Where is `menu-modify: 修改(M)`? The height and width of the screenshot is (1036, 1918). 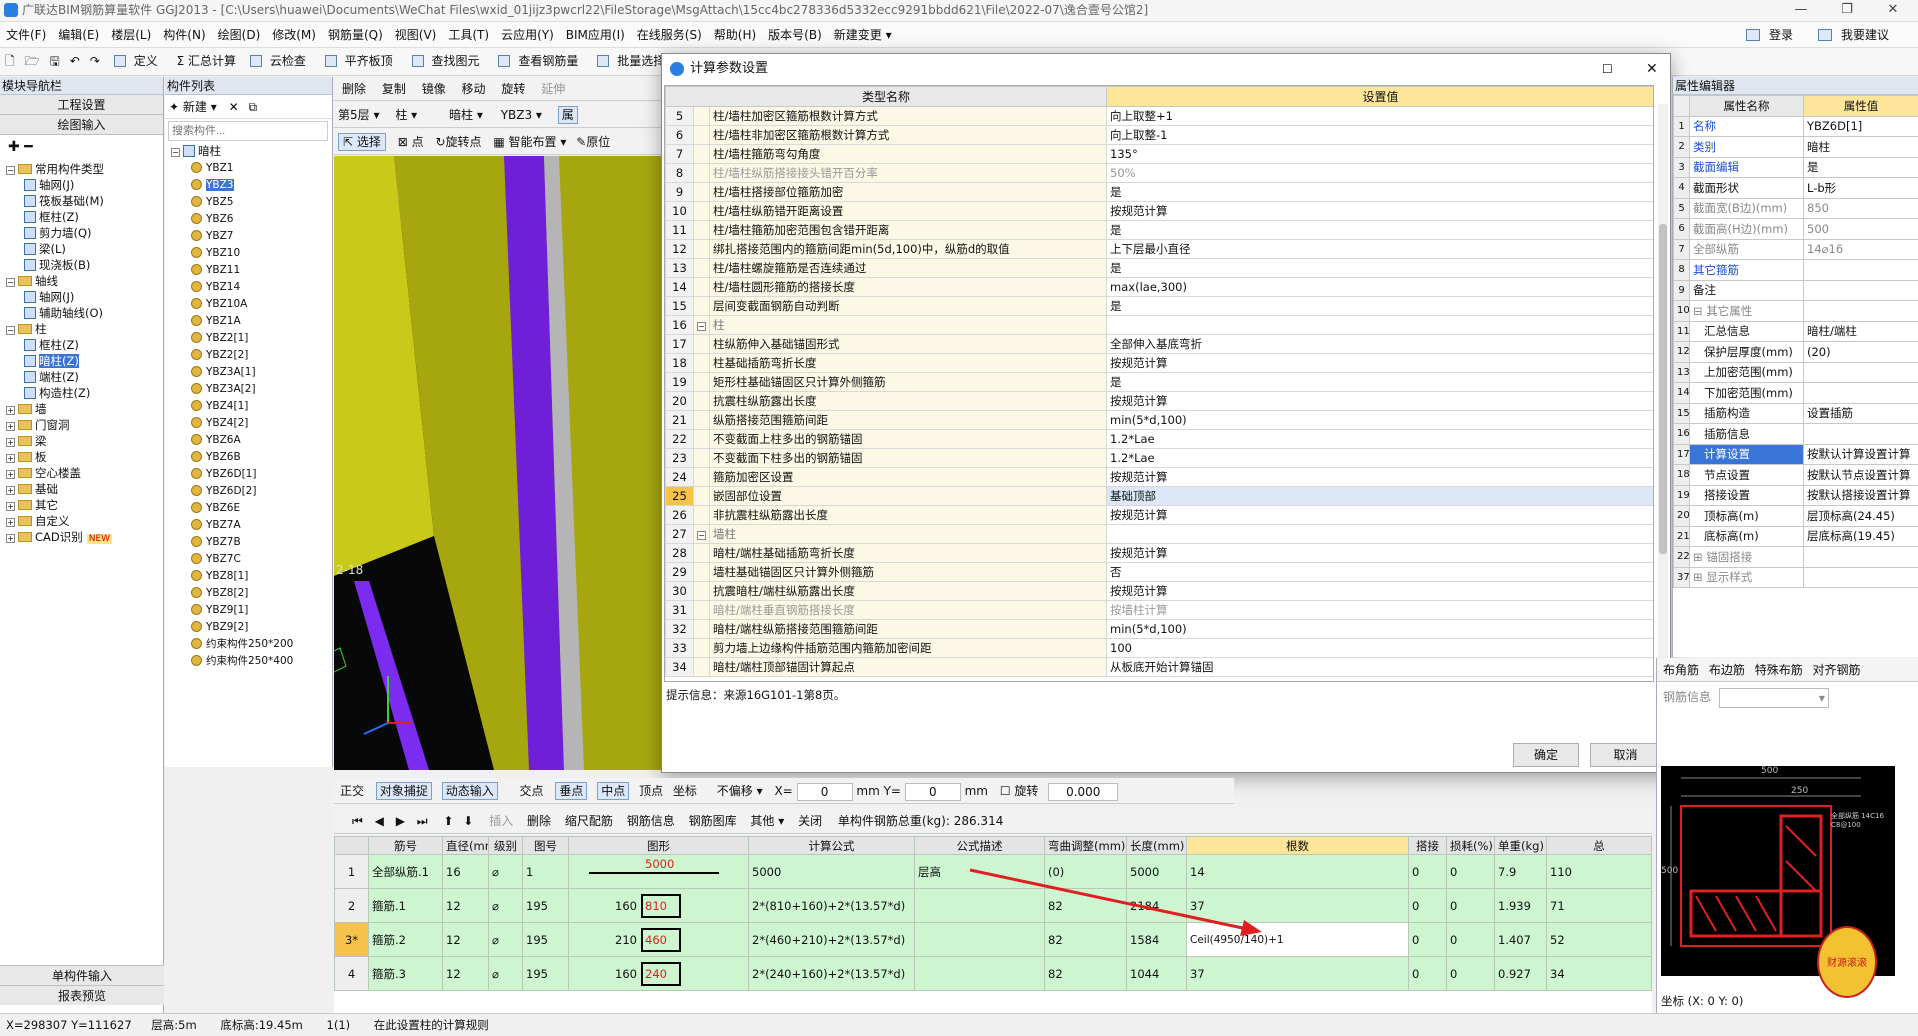 menu-modify: 修改(M) is located at coordinates (294, 35).